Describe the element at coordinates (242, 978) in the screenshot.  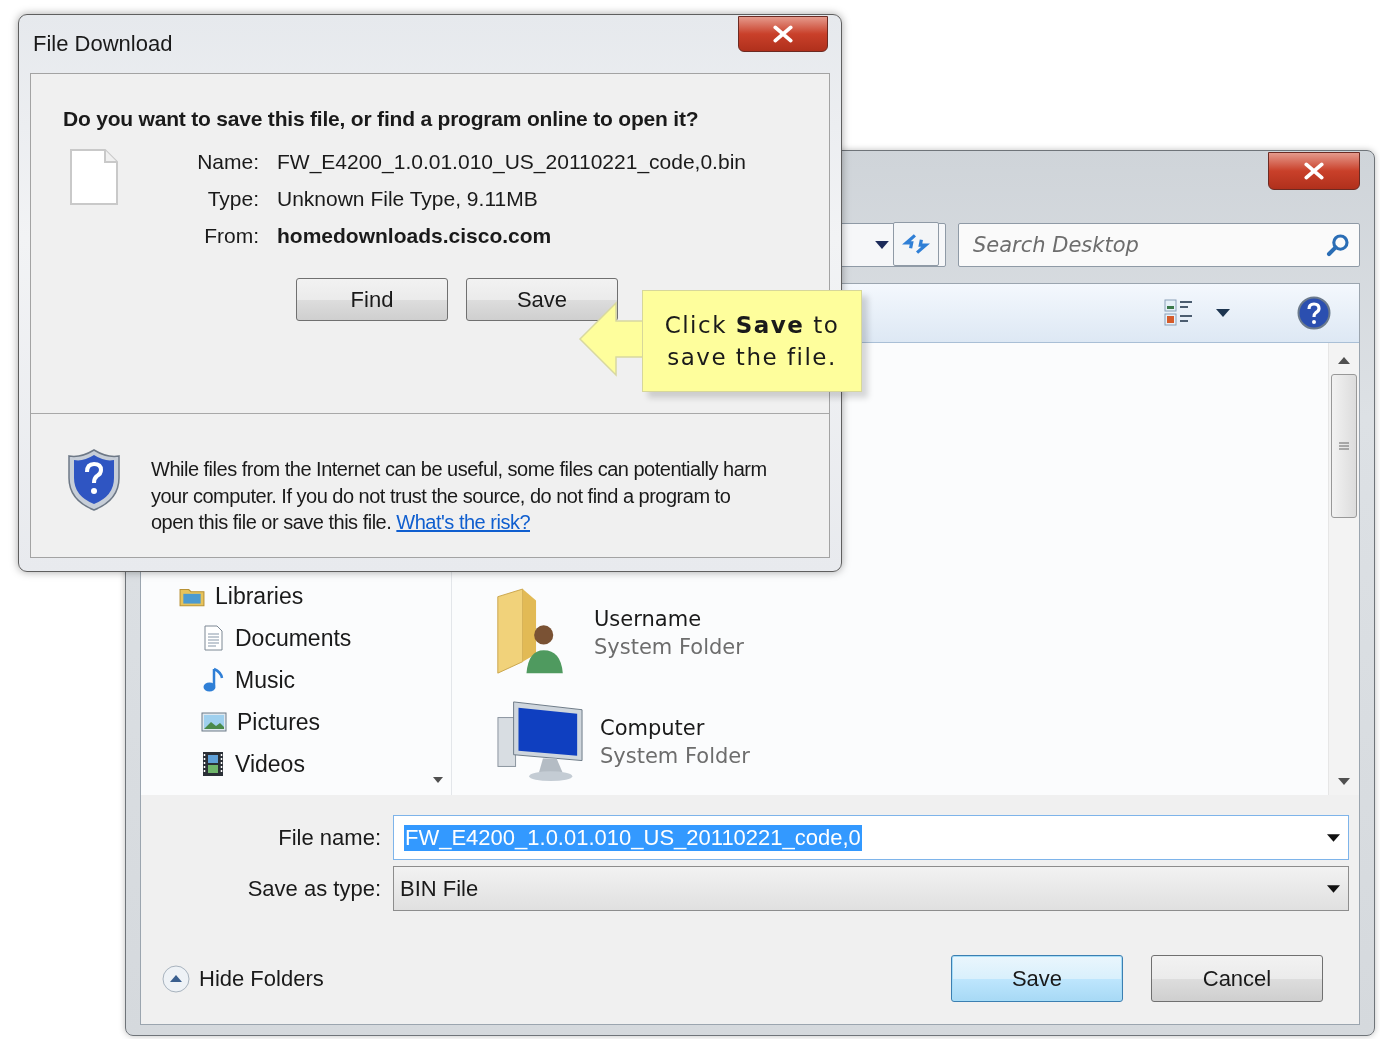
I see `hide-folders-button: Hide Folders` at that location.